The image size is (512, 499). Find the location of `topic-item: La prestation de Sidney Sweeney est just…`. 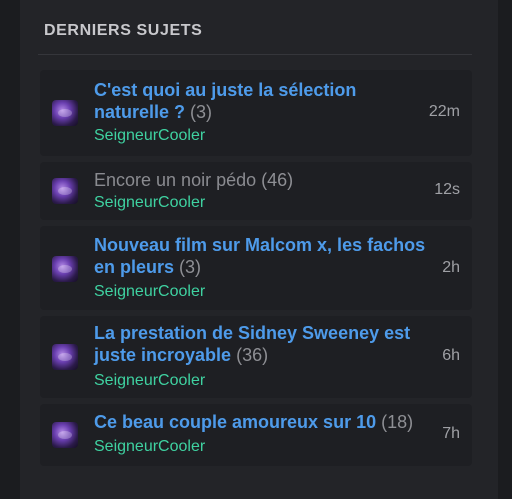

topic-item: La prestation de Sidney Sweeney est just… is located at coordinates (256, 357).